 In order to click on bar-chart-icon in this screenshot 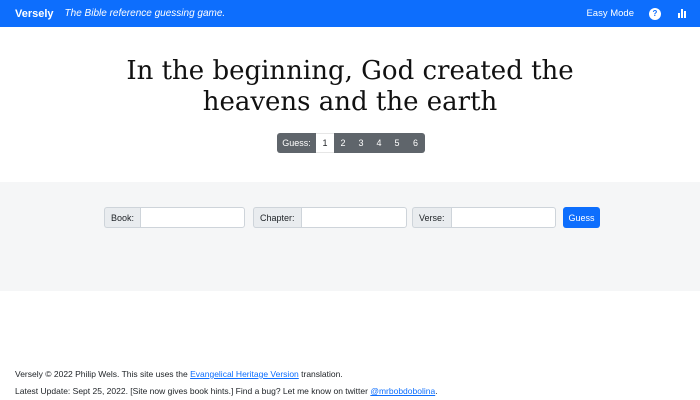, I will do `click(682, 14)`.